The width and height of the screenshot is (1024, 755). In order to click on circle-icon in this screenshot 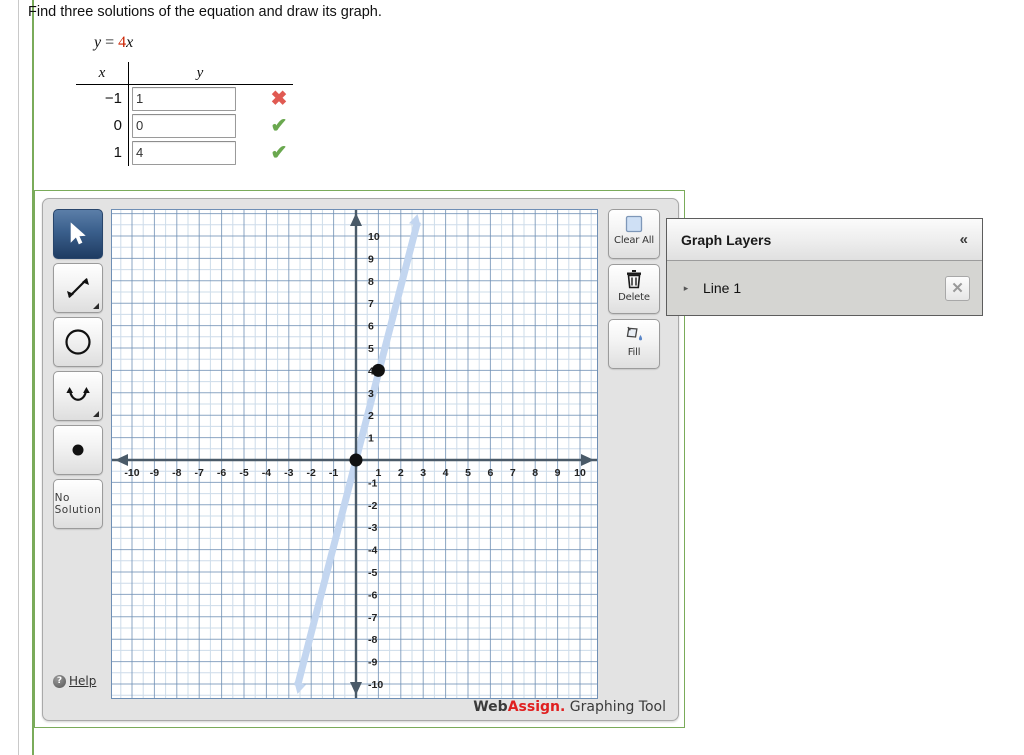, I will do `click(78, 342)`.